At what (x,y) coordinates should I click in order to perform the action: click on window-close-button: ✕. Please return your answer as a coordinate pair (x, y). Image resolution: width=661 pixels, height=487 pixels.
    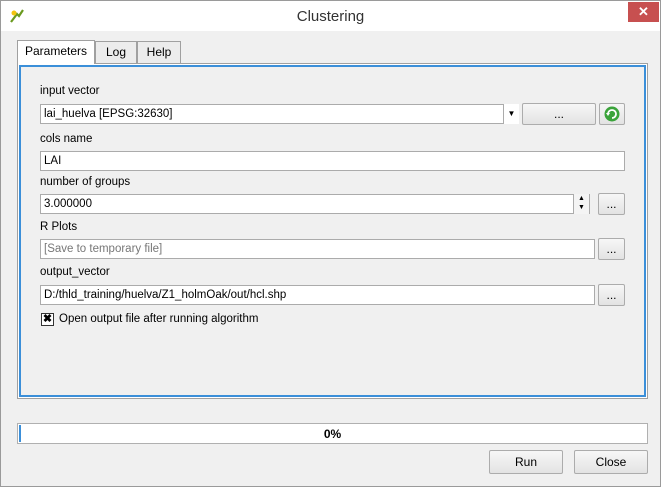
    Looking at the image, I should click on (643, 12).